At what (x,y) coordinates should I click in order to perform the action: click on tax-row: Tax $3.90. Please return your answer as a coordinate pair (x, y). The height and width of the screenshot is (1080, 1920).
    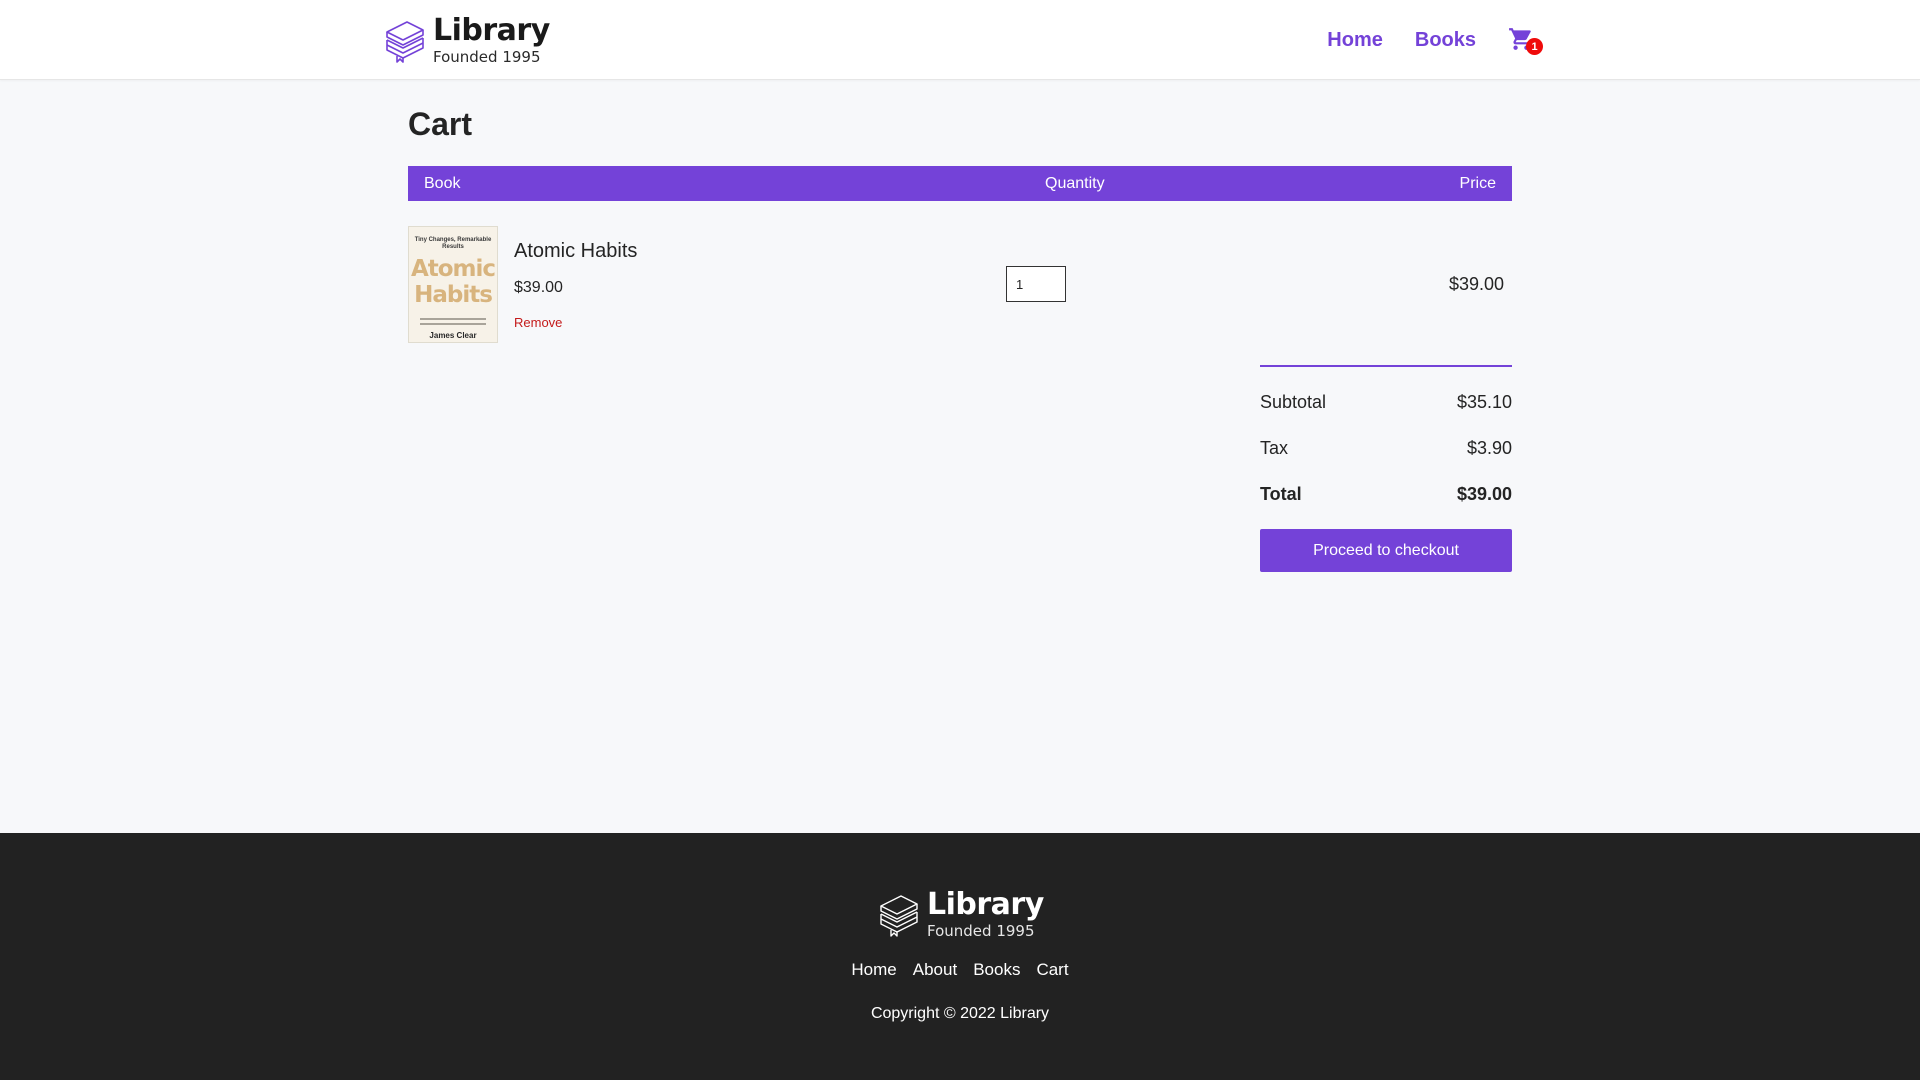
    Looking at the image, I should click on (1386, 448).